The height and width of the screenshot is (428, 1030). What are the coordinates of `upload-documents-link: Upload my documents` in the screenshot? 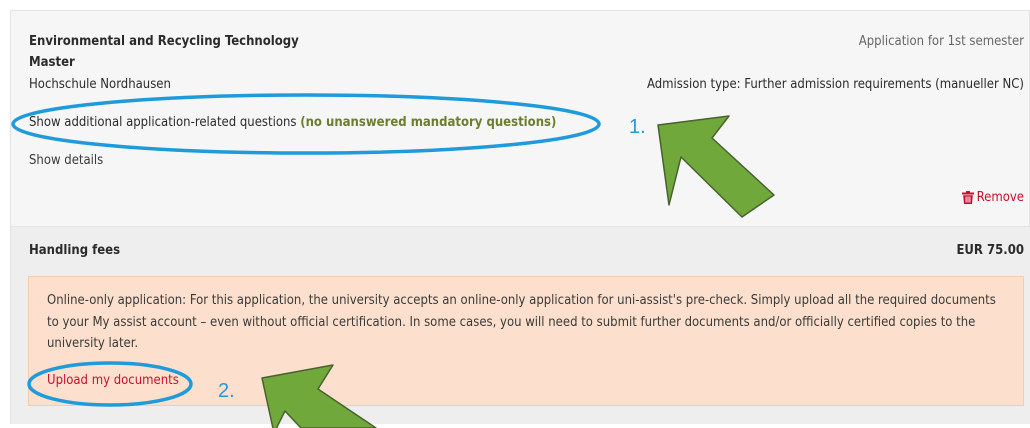 It's located at (113, 380).